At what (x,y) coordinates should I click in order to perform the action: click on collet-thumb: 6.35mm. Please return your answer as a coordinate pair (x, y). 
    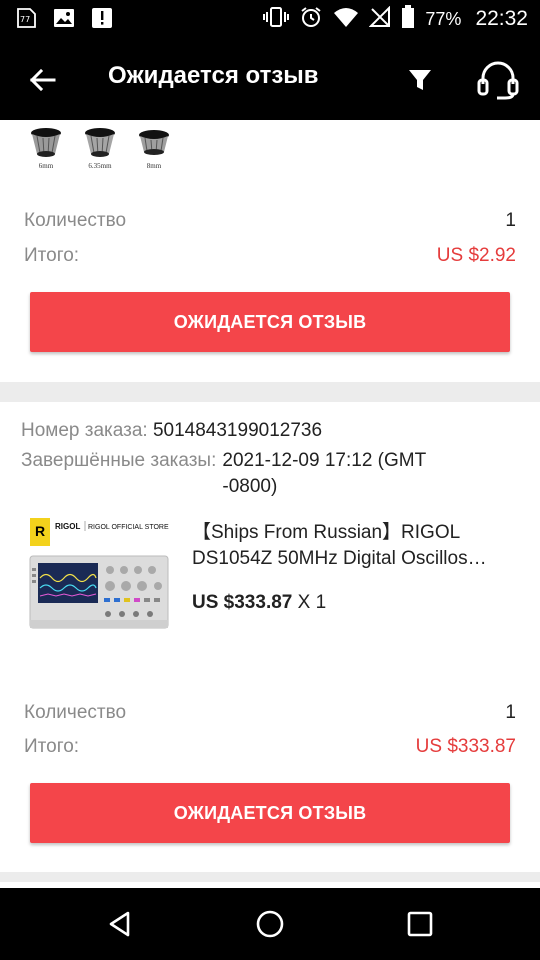
    Looking at the image, I should click on (100, 148).